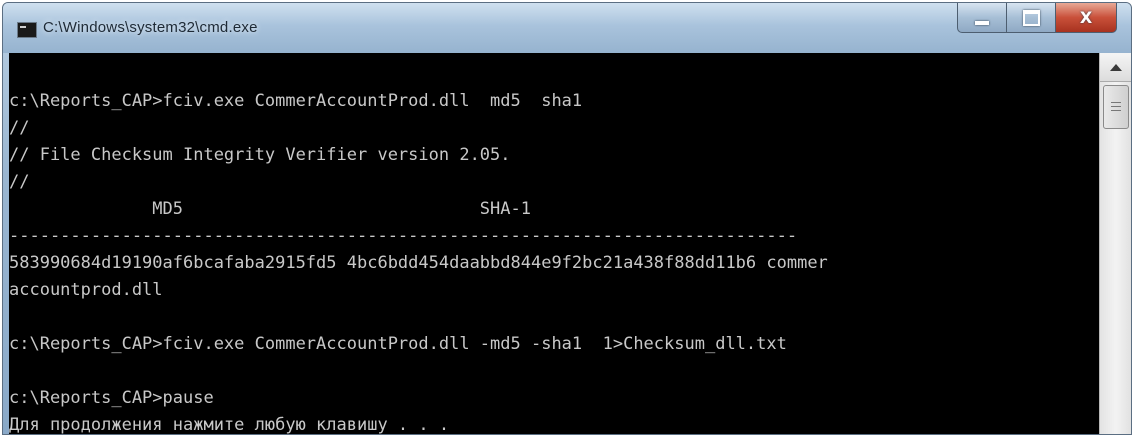 Image resolution: width=1133 pixels, height=435 pixels. I want to click on cmd-window-icon, so click(27, 30).